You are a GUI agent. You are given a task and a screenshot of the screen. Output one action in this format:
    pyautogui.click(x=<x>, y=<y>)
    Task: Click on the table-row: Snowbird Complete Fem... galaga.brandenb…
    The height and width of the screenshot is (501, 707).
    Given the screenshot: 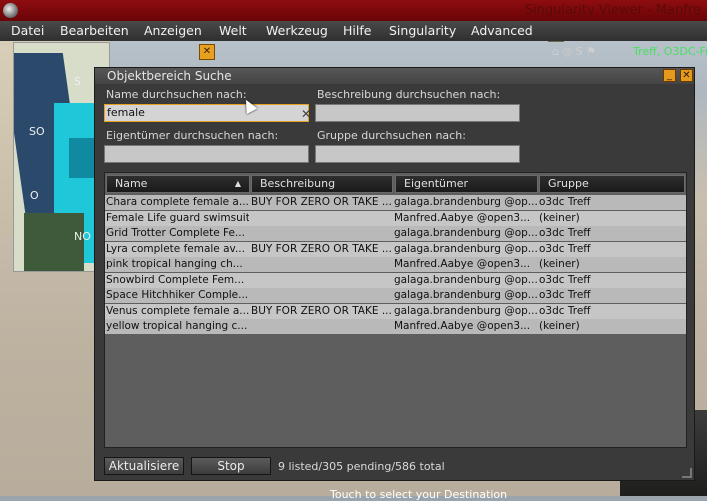 What is the action you would take?
    pyautogui.click(x=395, y=280)
    